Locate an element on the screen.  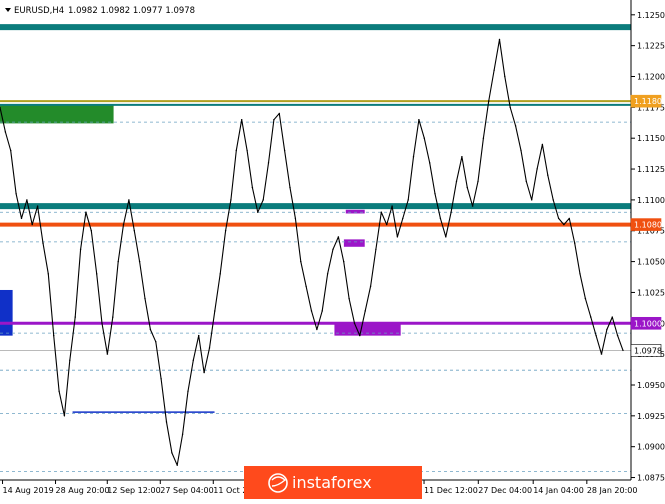
header: EURUSD,H4 1.0982 1.0982 1.0977 1.0978 is located at coordinates (100, 11).